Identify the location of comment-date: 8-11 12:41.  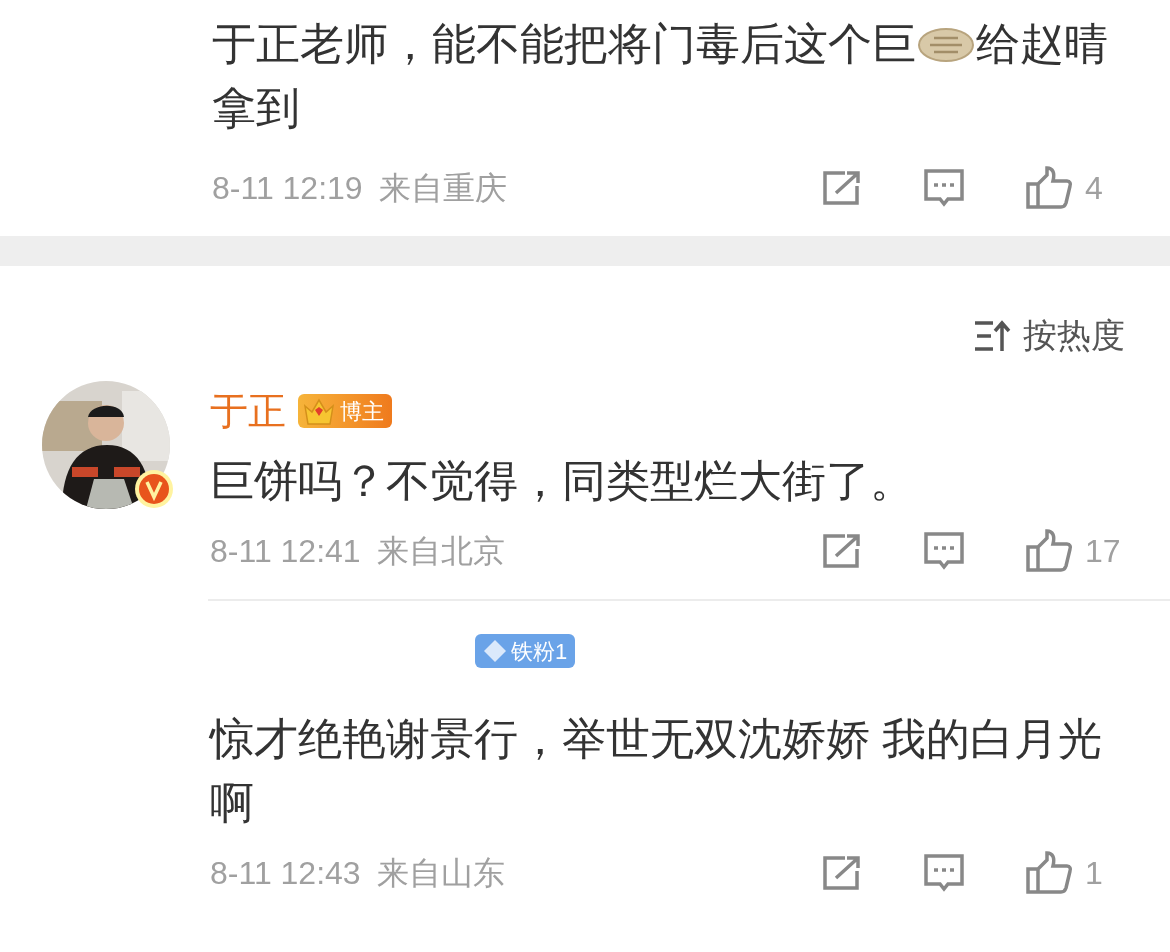
(285, 551).